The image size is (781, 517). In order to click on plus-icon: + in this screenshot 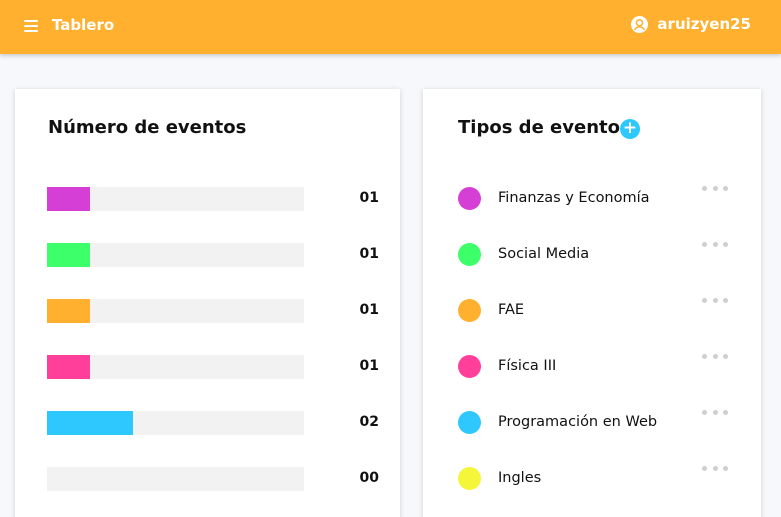, I will do `click(630, 128)`.